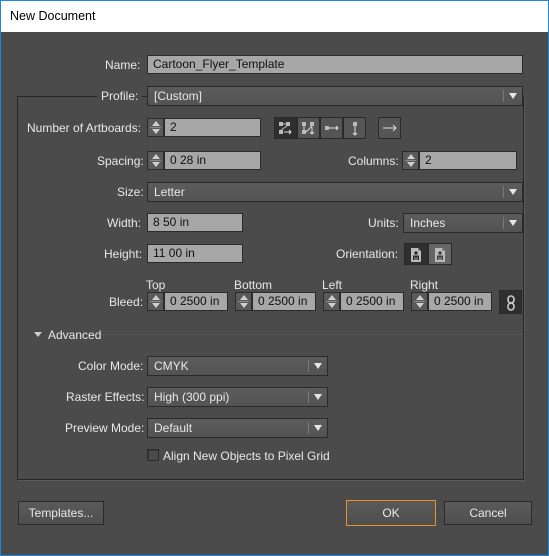 The height and width of the screenshot is (556, 549). Describe the element at coordinates (335, 96) in the screenshot. I see `profile-dropdown: [Custom]` at that location.